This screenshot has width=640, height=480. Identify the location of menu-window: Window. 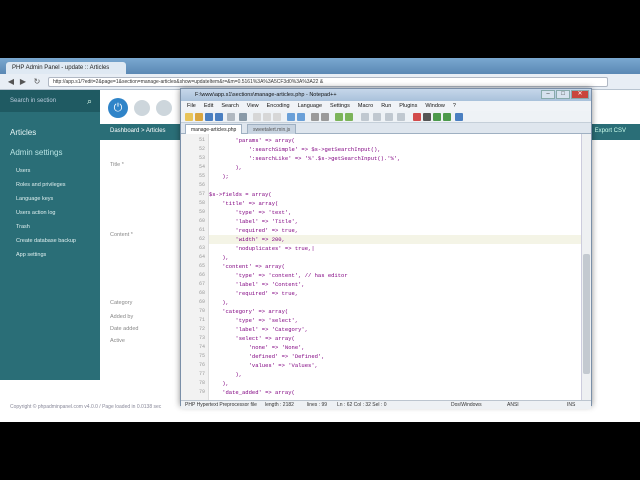
(435, 106).